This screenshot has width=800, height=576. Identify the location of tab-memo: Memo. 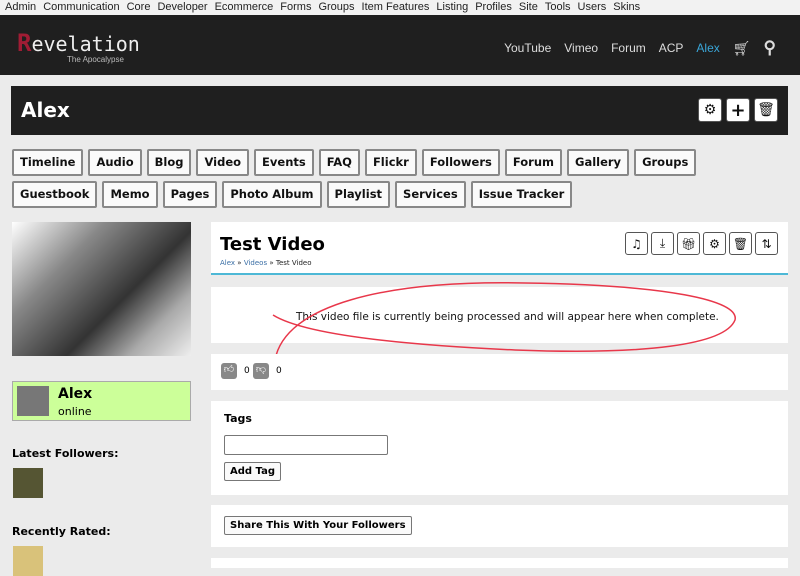
(130, 194).